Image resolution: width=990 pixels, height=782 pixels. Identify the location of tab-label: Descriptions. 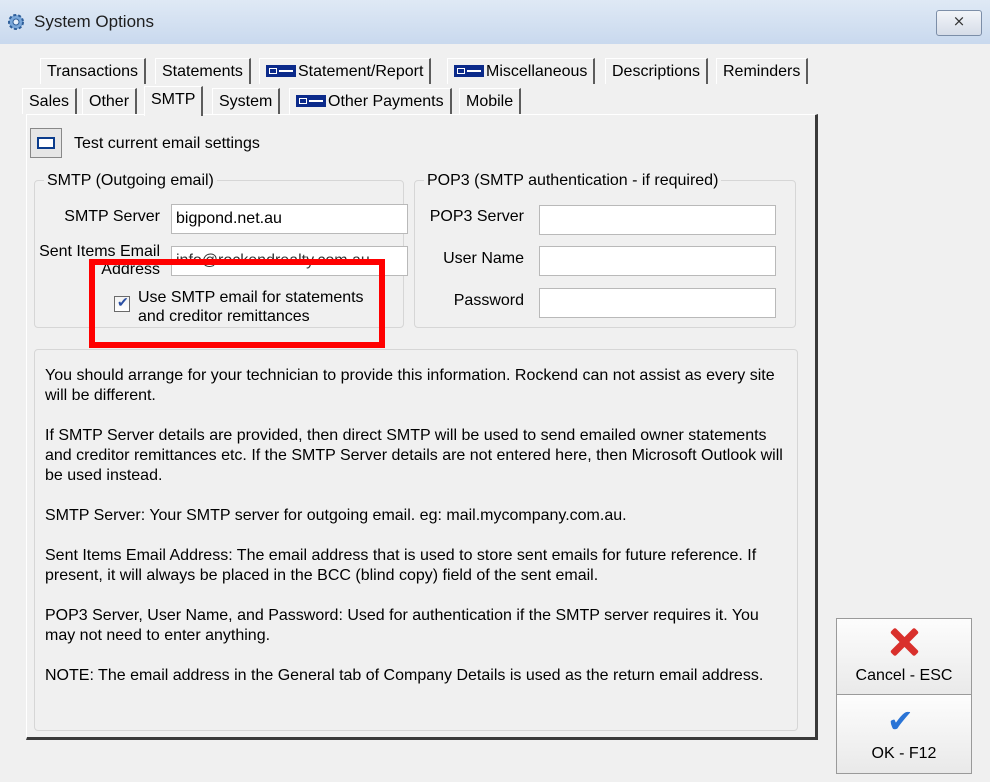
(656, 71).